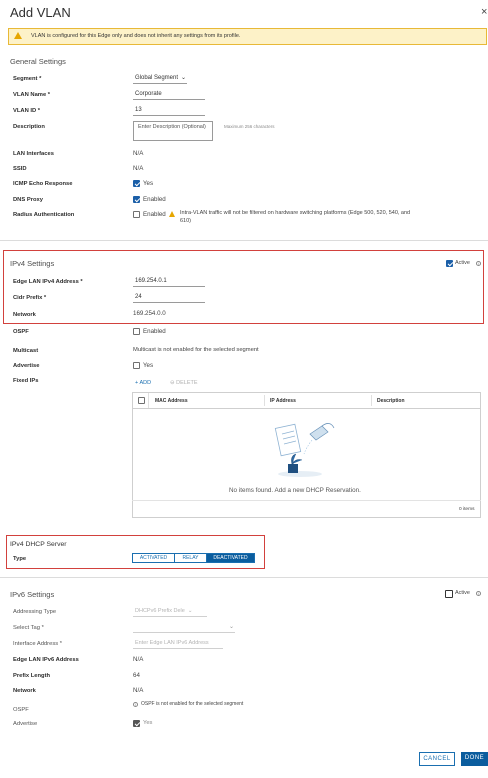  What do you see at coordinates (249, 126) in the screenshot?
I see `description-hint: Maximum 256 characters` at bounding box center [249, 126].